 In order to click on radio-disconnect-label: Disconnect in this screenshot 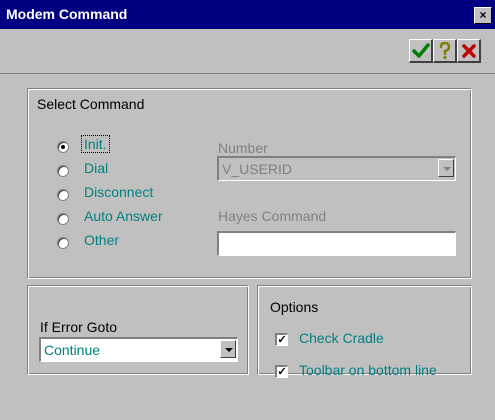, I will do `click(118, 192)`.